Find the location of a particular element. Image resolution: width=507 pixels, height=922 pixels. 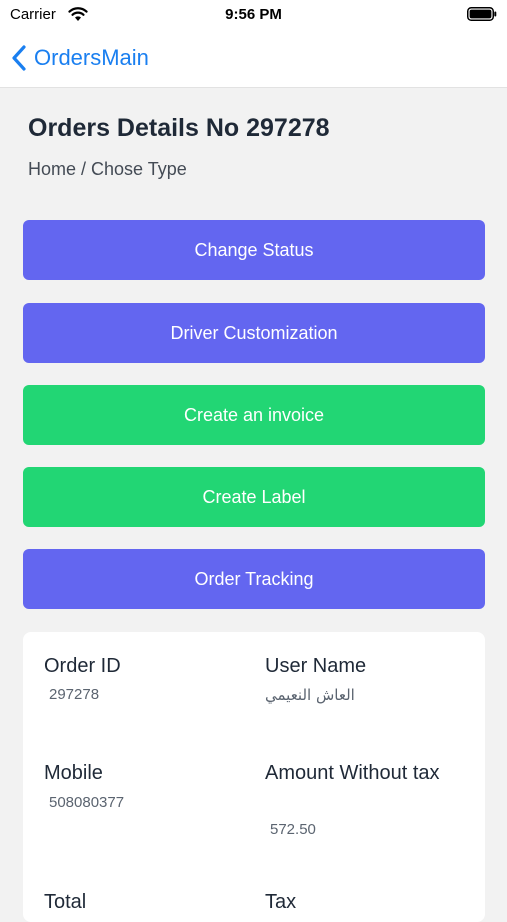

order-tracking-button: Order Tracking is located at coordinates (254, 579).